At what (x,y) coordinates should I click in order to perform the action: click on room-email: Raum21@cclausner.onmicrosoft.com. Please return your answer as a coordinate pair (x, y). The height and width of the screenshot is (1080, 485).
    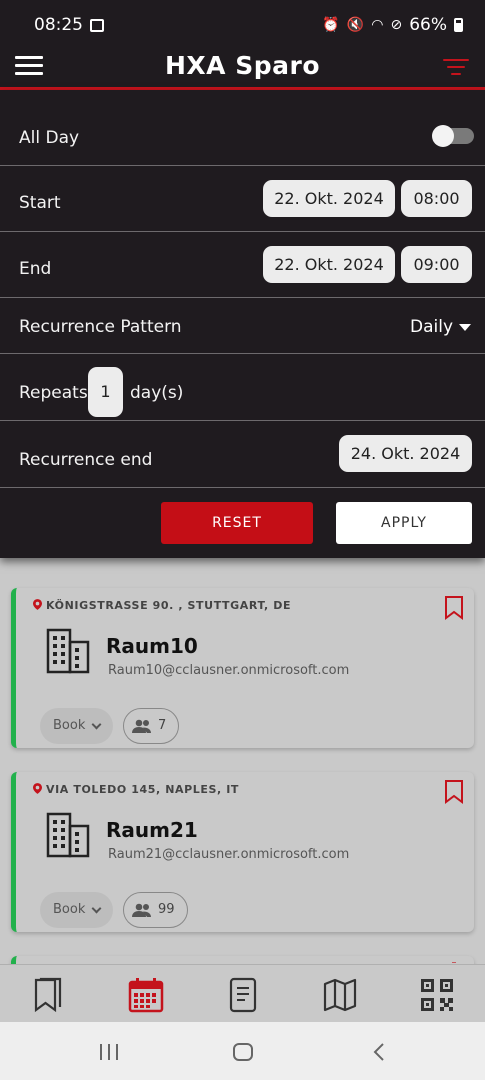
    Looking at the image, I should click on (229, 854).